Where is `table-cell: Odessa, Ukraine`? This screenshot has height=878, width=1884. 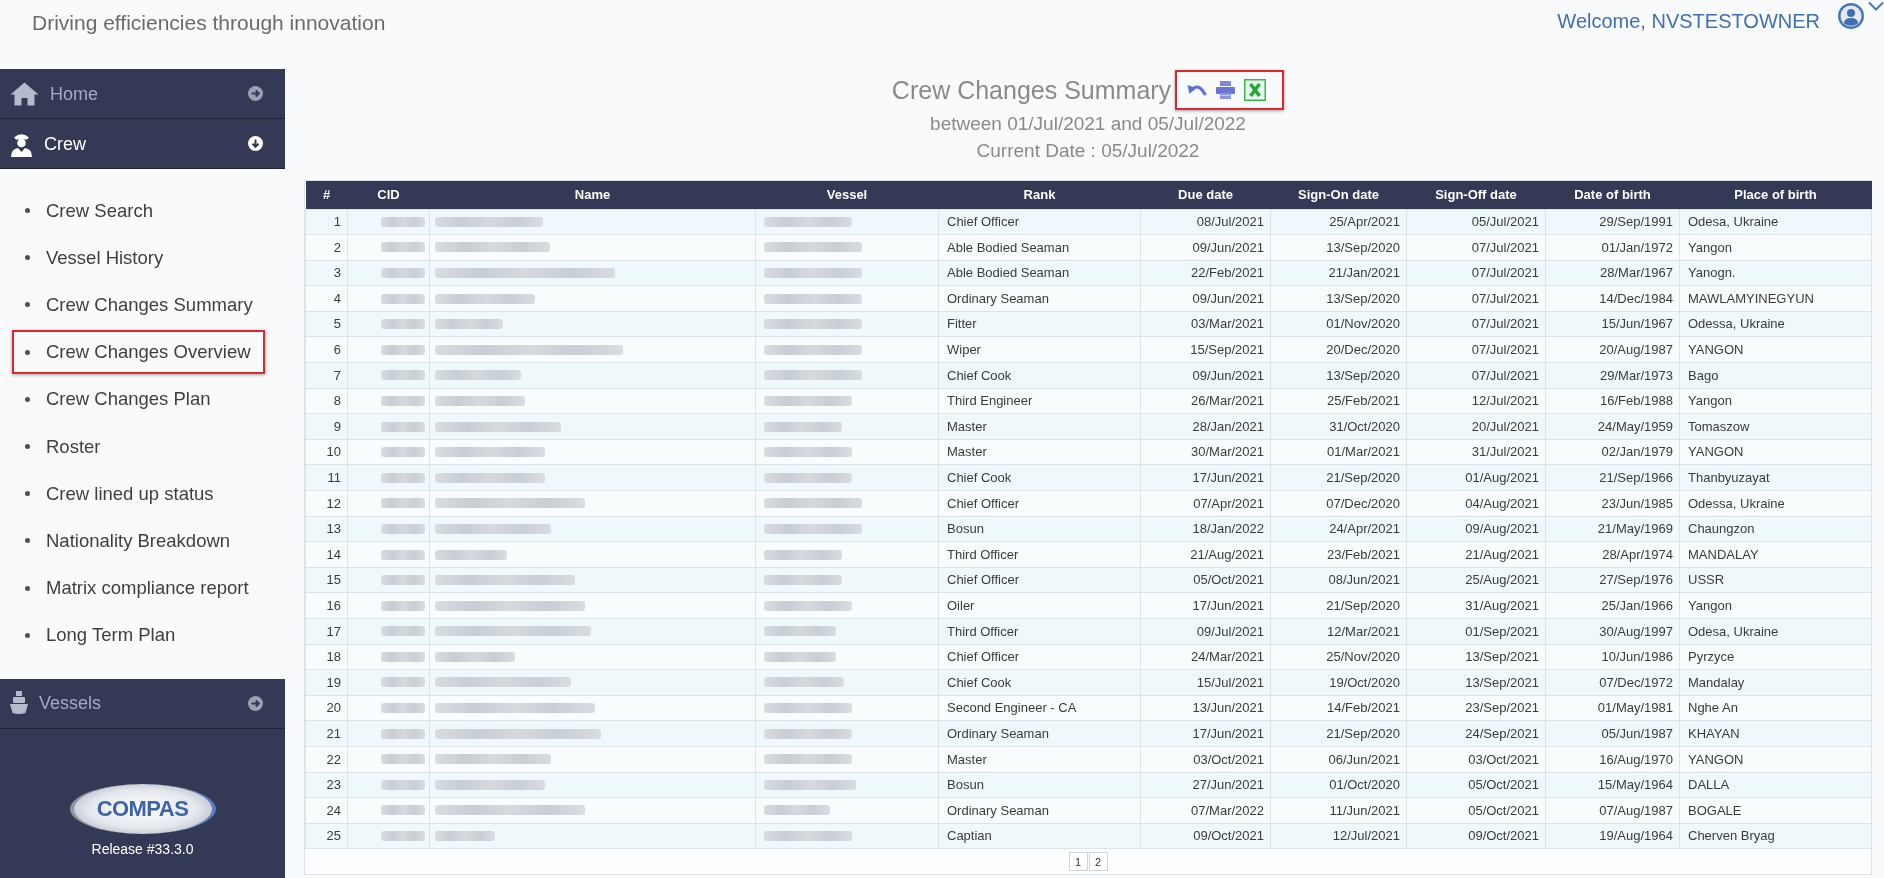
table-cell: Odessa, Ukraine is located at coordinates (1775, 503).